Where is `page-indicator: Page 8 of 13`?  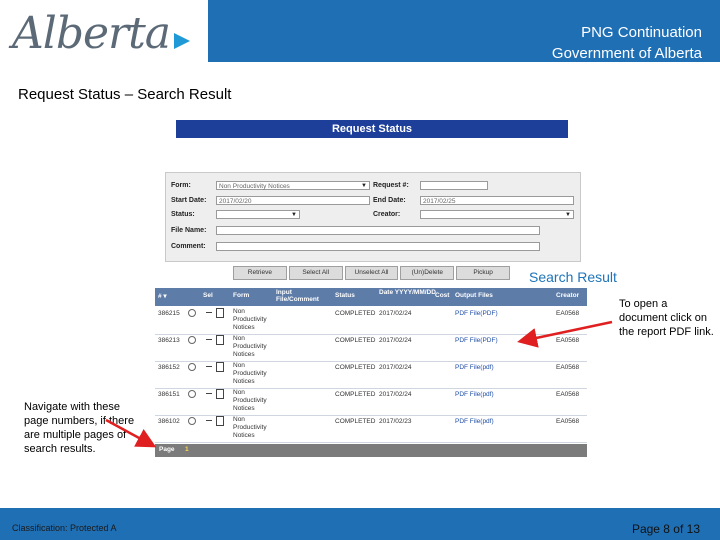
page-indicator: Page 8 of 13 is located at coordinates (665, 529).